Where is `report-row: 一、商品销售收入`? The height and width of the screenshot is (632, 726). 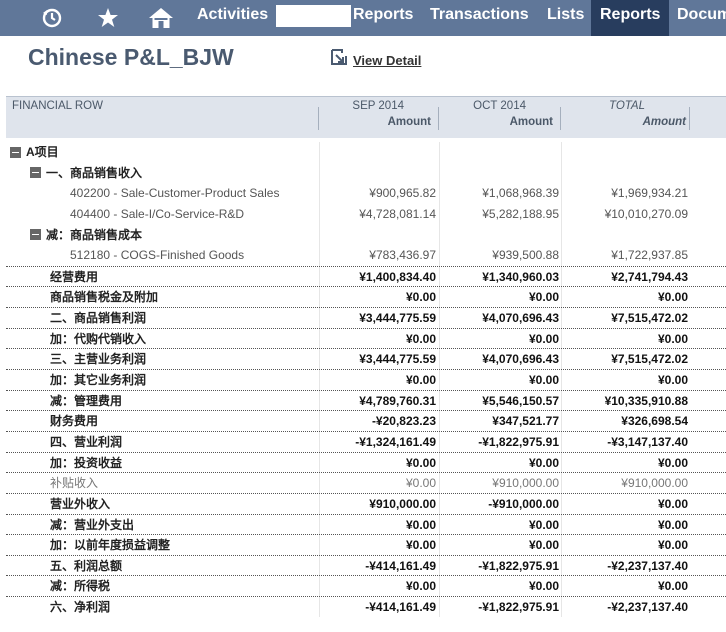 report-row: 一、商品销售收入 is located at coordinates (366, 173).